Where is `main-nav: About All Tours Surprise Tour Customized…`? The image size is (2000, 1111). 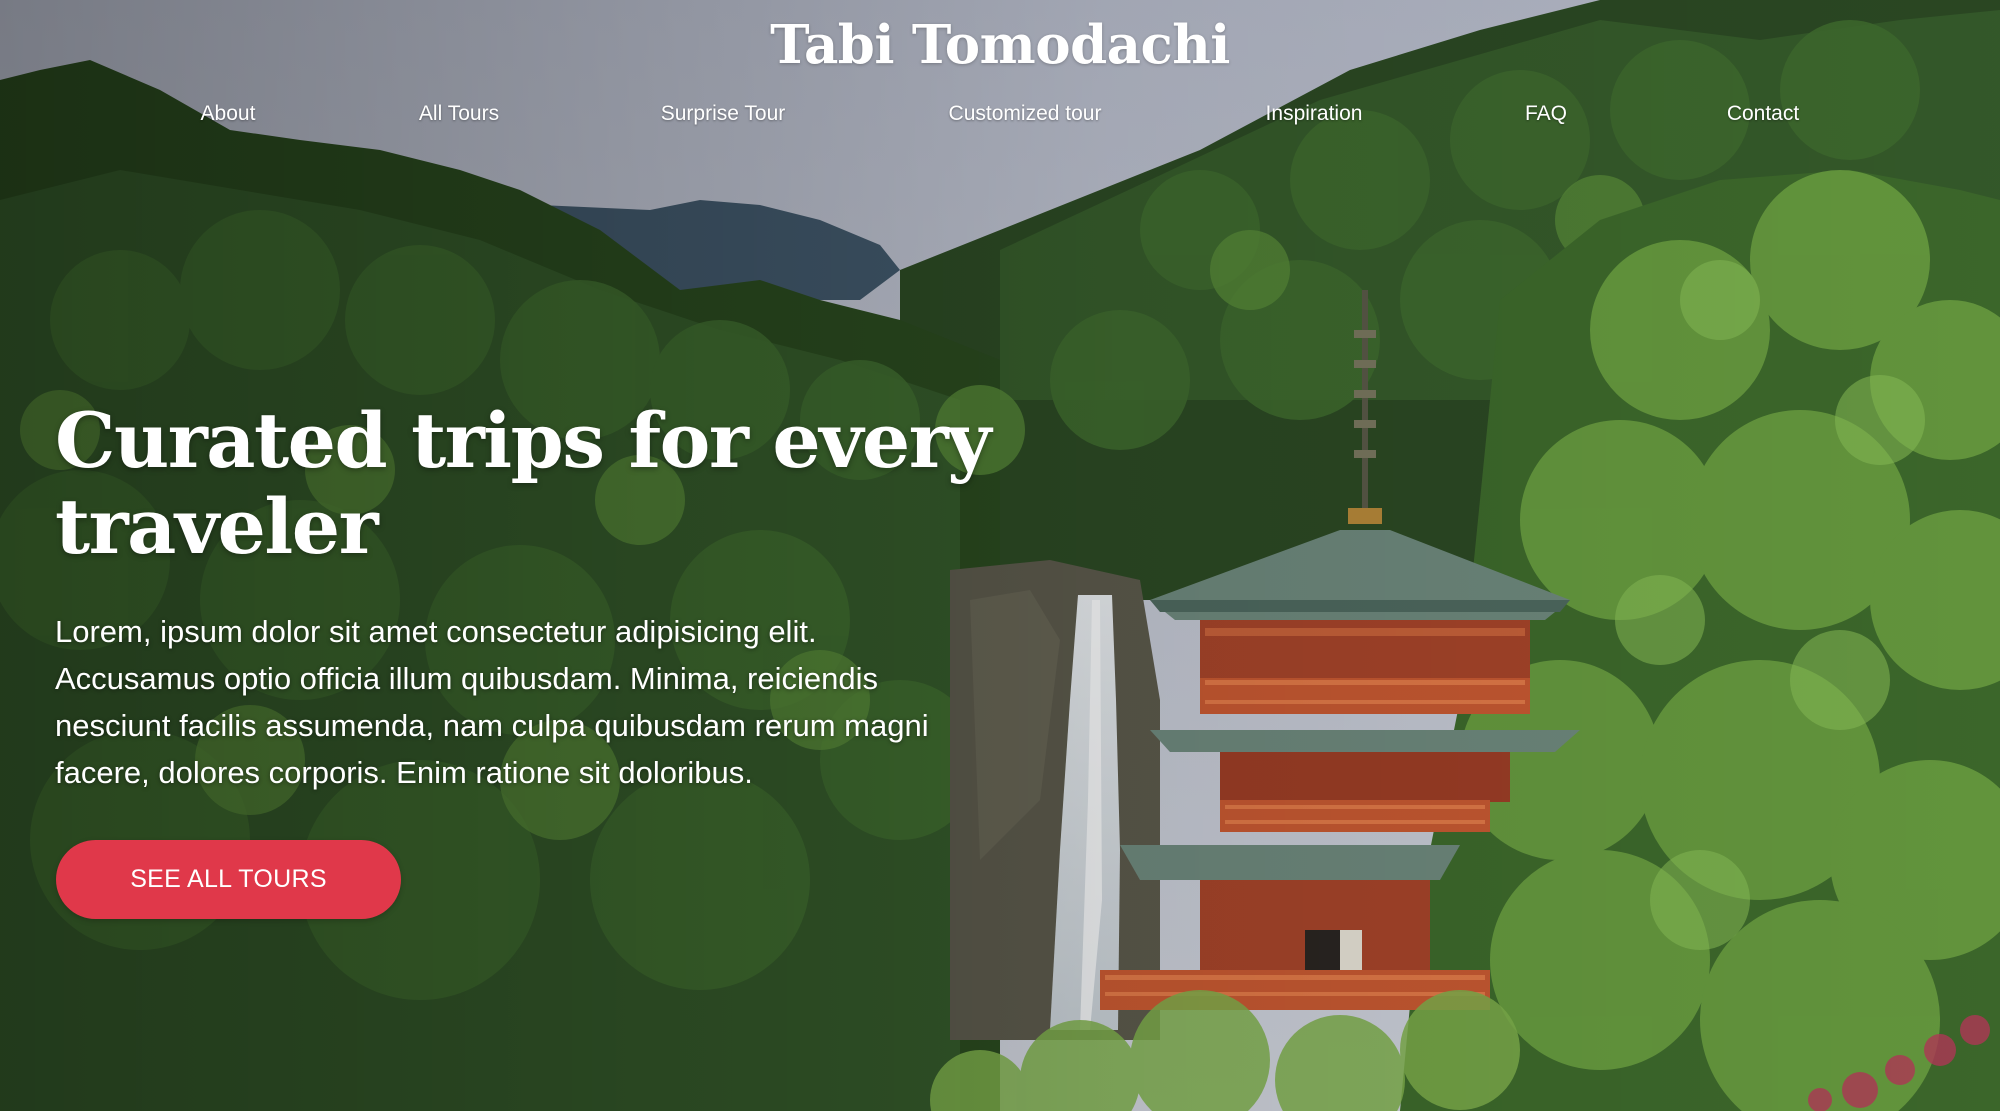
main-nav: About All Tours Surprise Tour Customized… is located at coordinates (1000, 120).